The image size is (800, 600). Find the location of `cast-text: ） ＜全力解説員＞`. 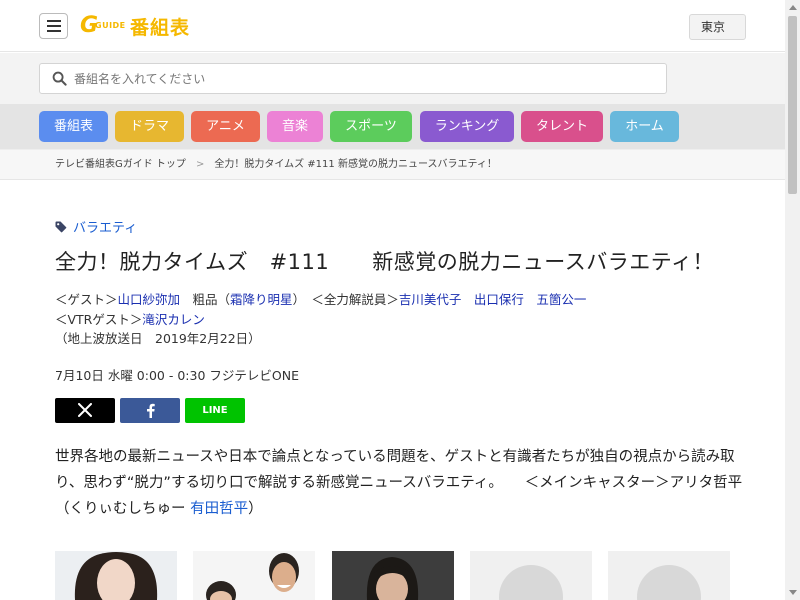

cast-text: ） ＜全力解説員＞ is located at coordinates (345, 299).